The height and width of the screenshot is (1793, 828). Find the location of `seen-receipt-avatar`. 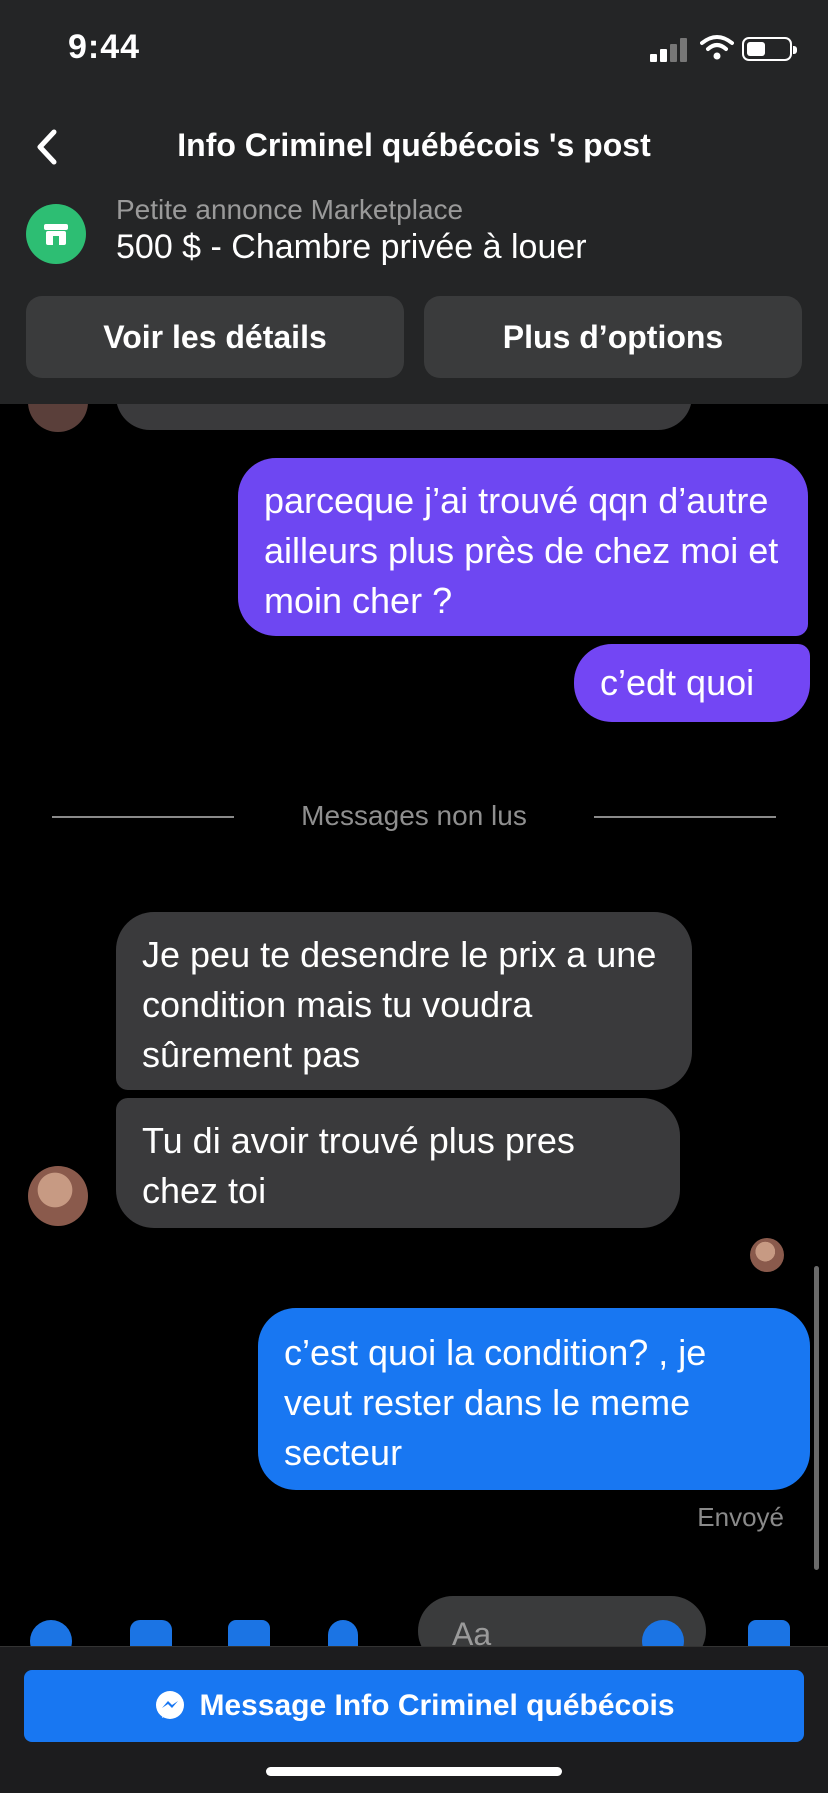

seen-receipt-avatar is located at coordinates (767, 1255).